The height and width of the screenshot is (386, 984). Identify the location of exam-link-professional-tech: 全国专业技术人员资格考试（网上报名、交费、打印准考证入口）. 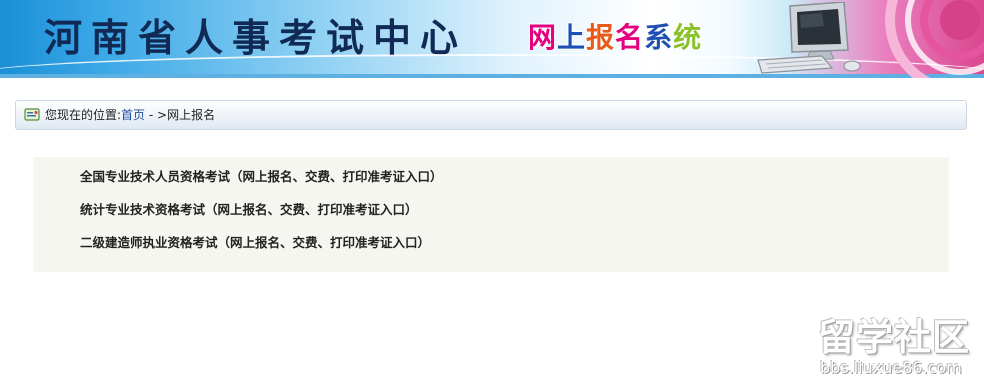
(261, 177).